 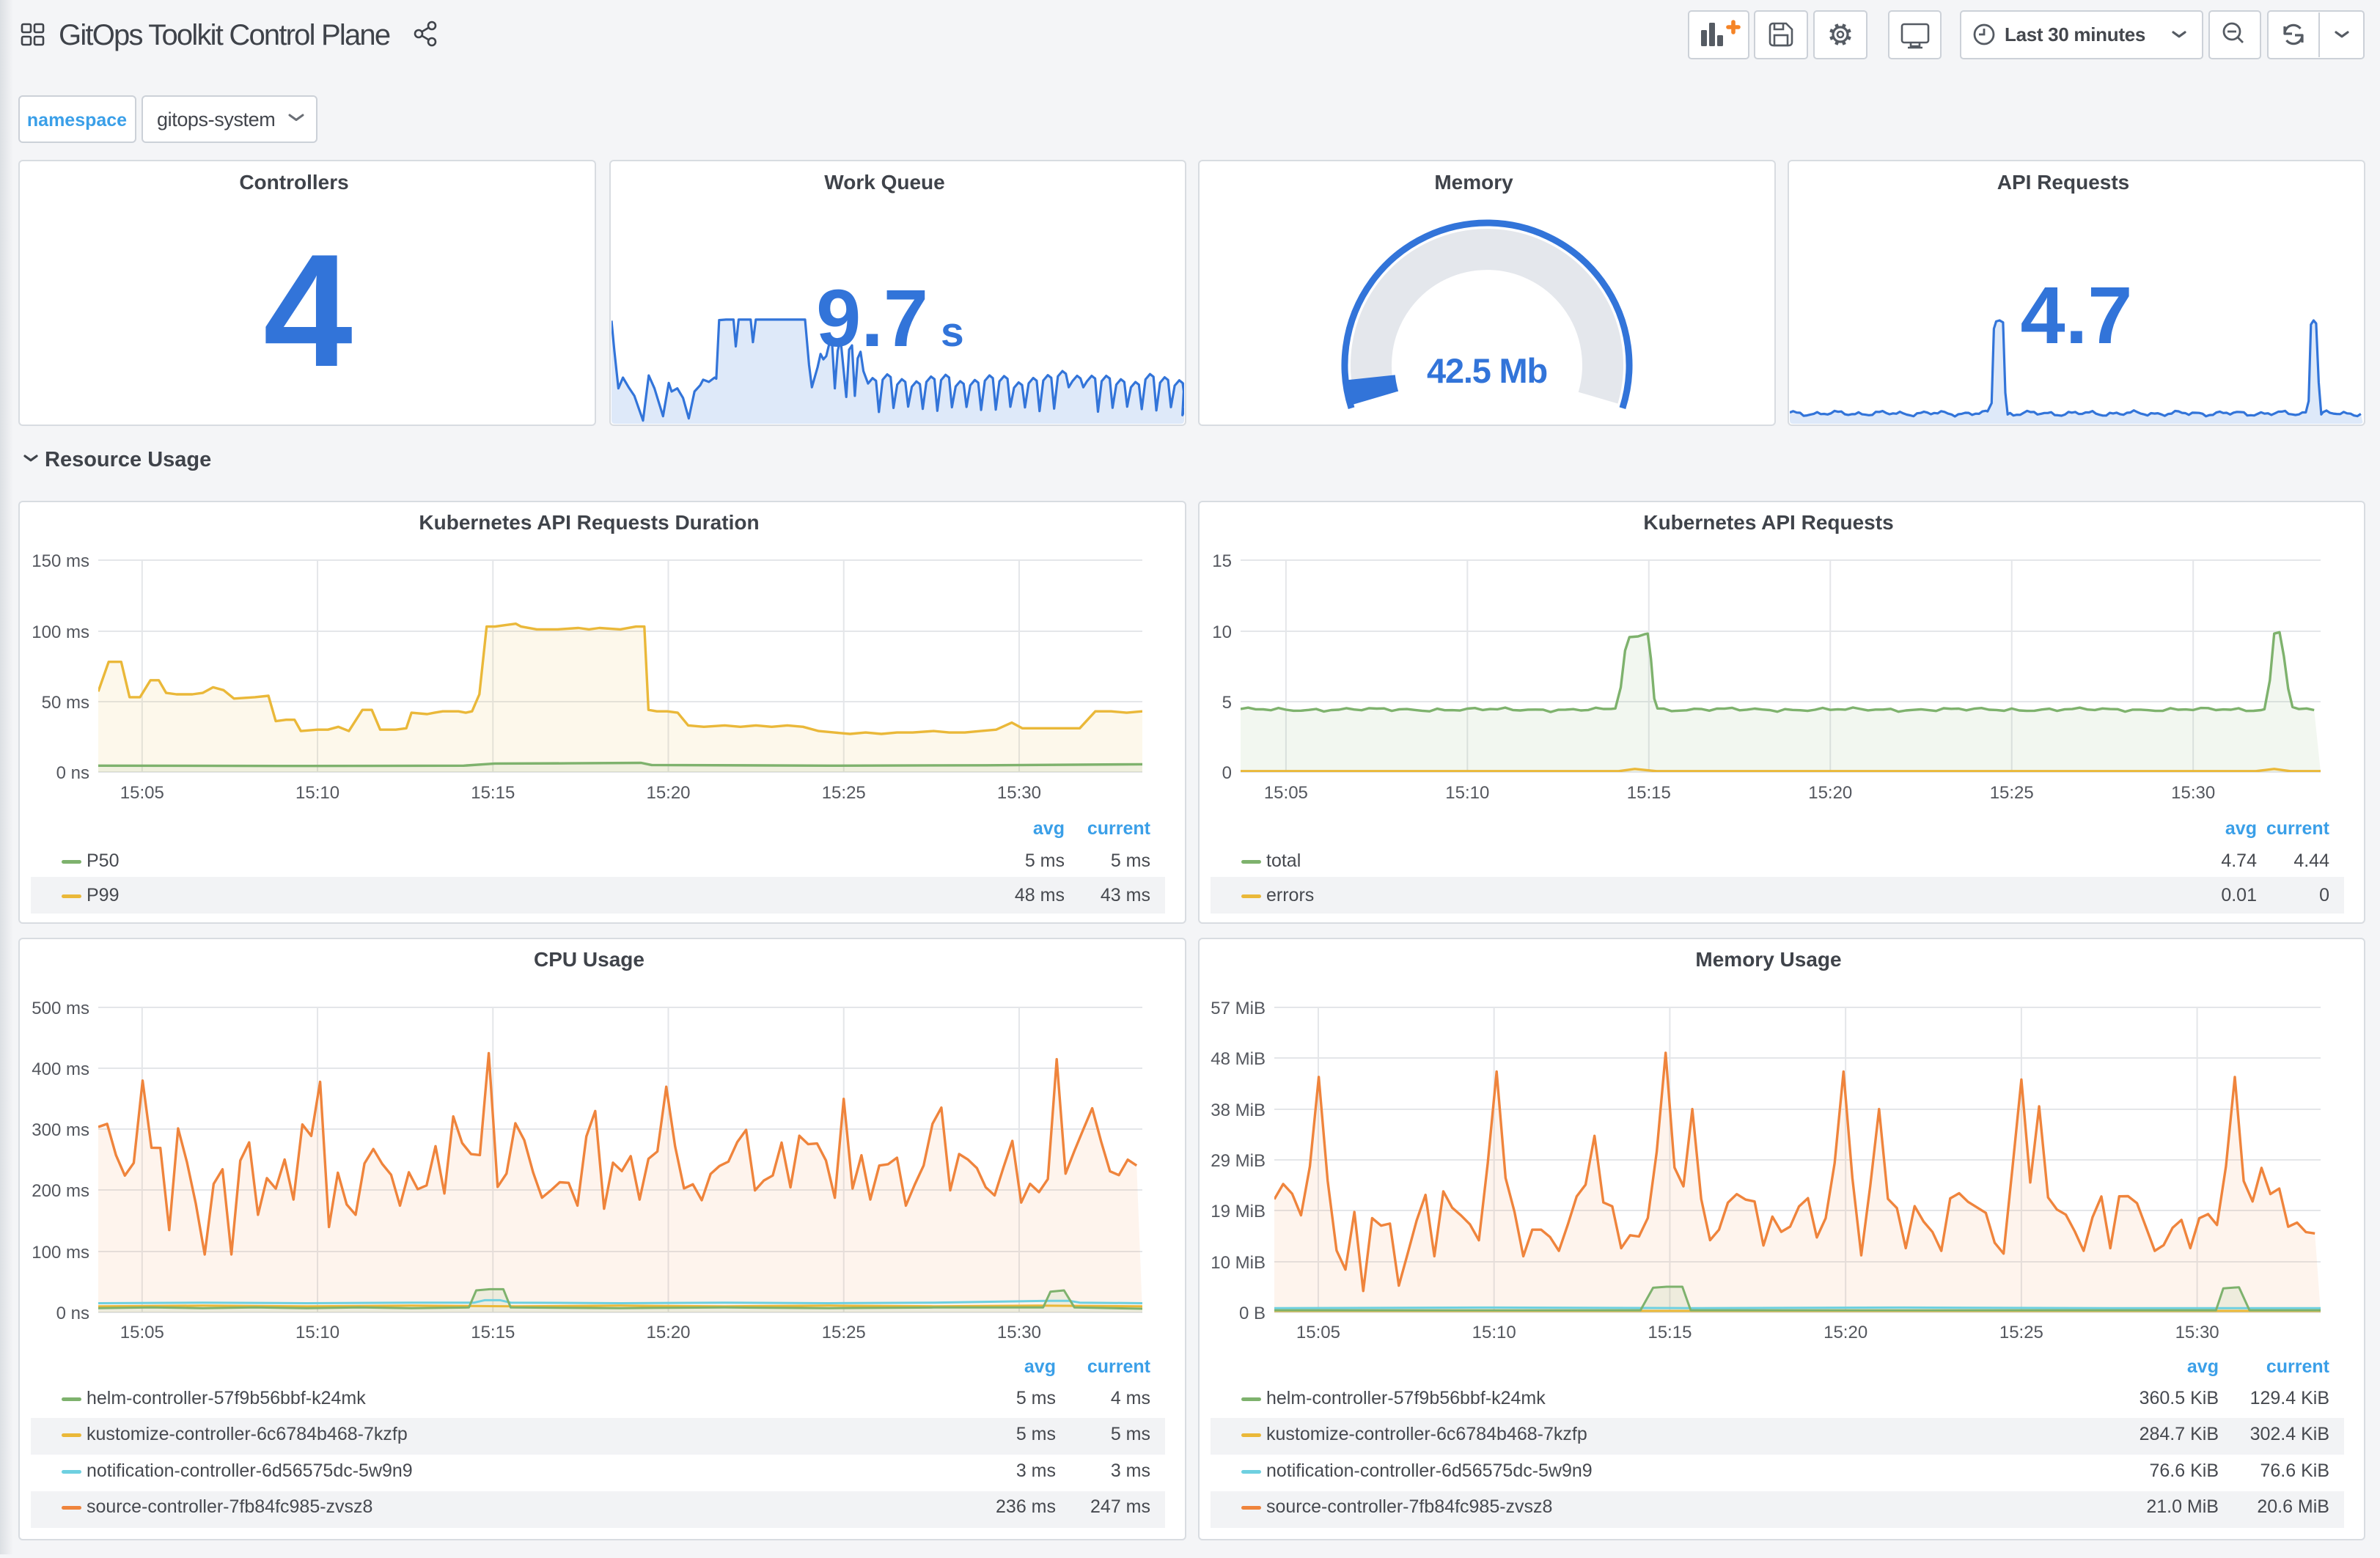 What do you see at coordinates (1131, 1398) in the screenshot?
I see `svg-text: 4 ms` at bounding box center [1131, 1398].